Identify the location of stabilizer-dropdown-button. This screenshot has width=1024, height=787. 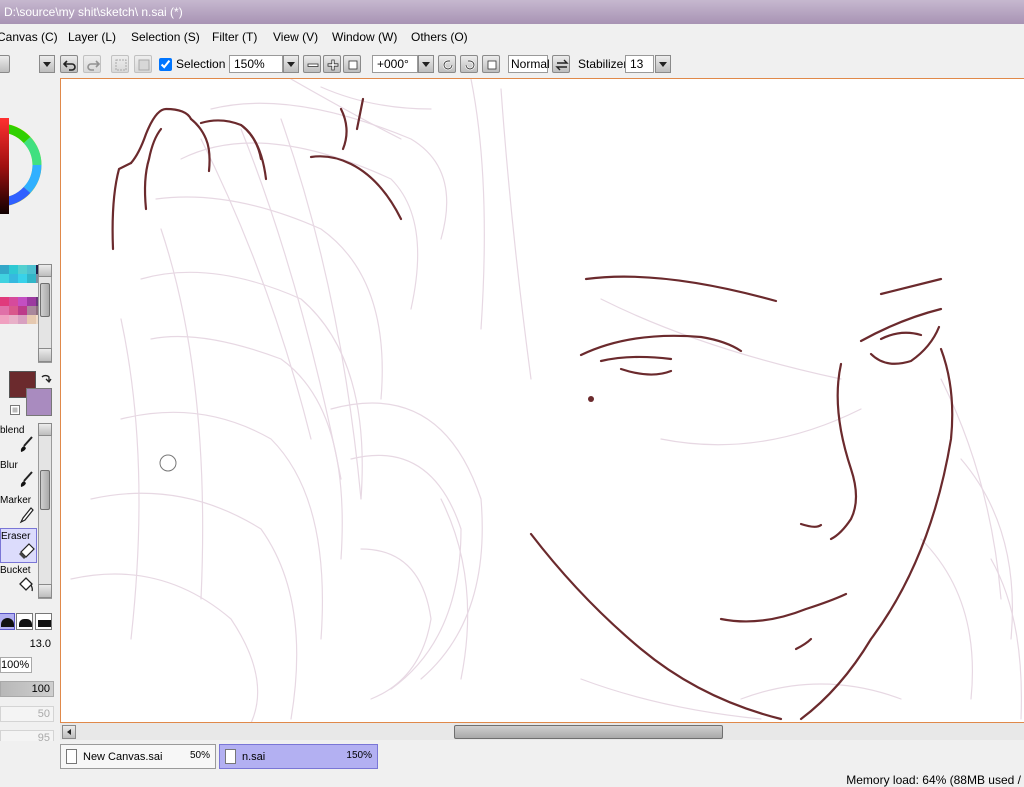
(663, 64).